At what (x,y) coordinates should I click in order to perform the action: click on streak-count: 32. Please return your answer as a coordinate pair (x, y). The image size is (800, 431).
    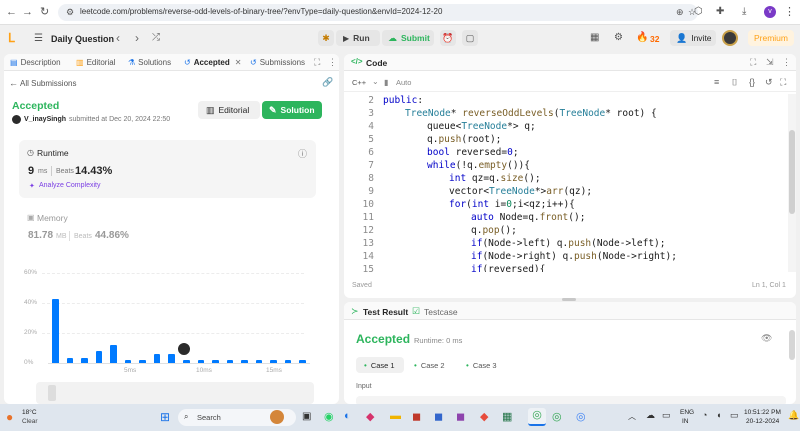
    Looking at the image, I should click on (654, 39).